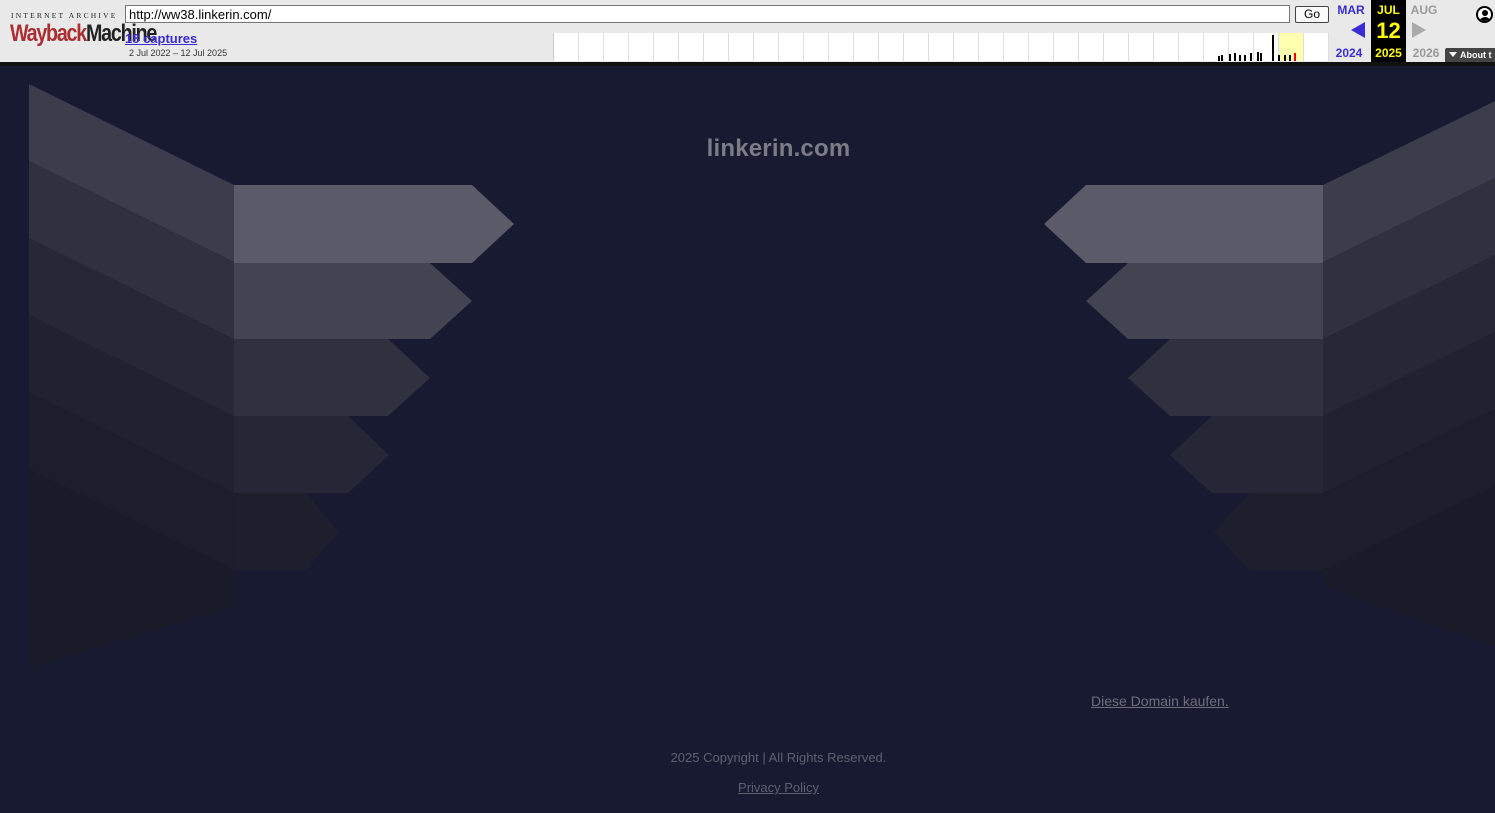 This screenshot has height=813, width=1495. What do you see at coordinates (1351, 10) in the screenshot?
I see `prev-capture-month: MAR` at bounding box center [1351, 10].